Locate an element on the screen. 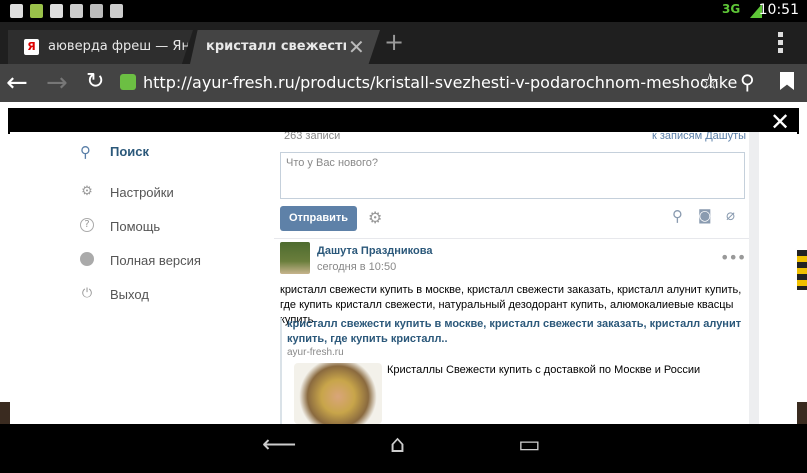 The height and width of the screenshot is (473, 807). star-icon: ☆ is located at coordinates (710, 82).